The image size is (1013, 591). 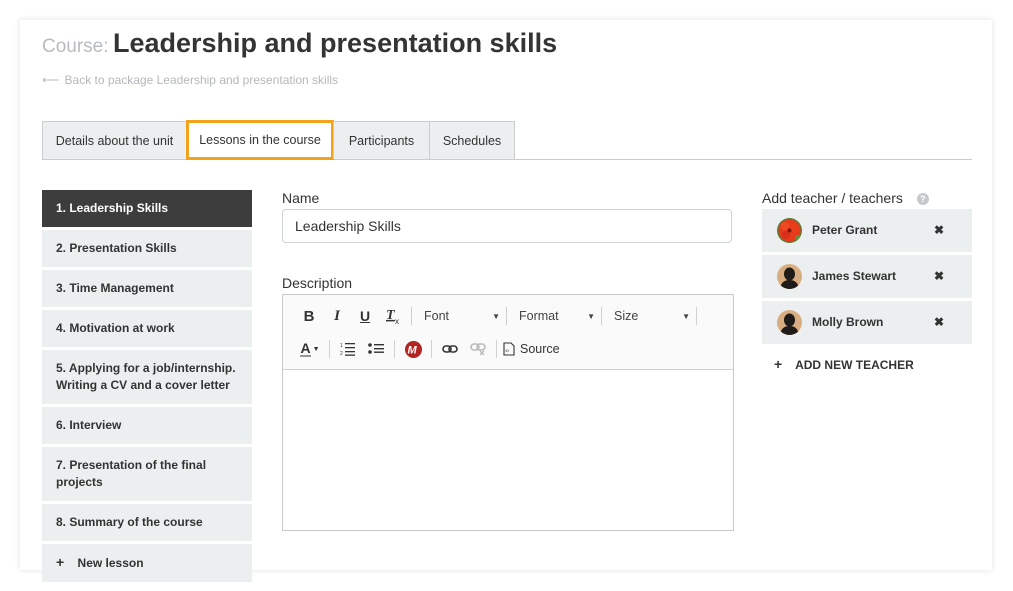 I want to click on mathtype-button: M, so click(x=413, y=349).